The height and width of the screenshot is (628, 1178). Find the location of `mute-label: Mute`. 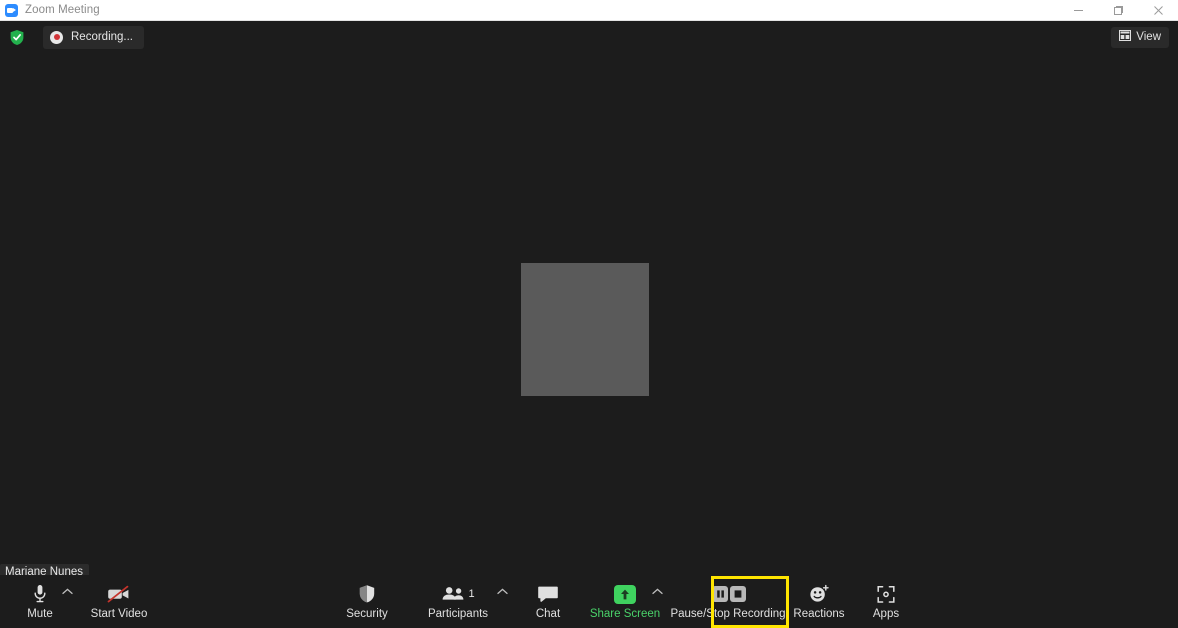

mute-label: Mute is located at coordinates (40, 614).